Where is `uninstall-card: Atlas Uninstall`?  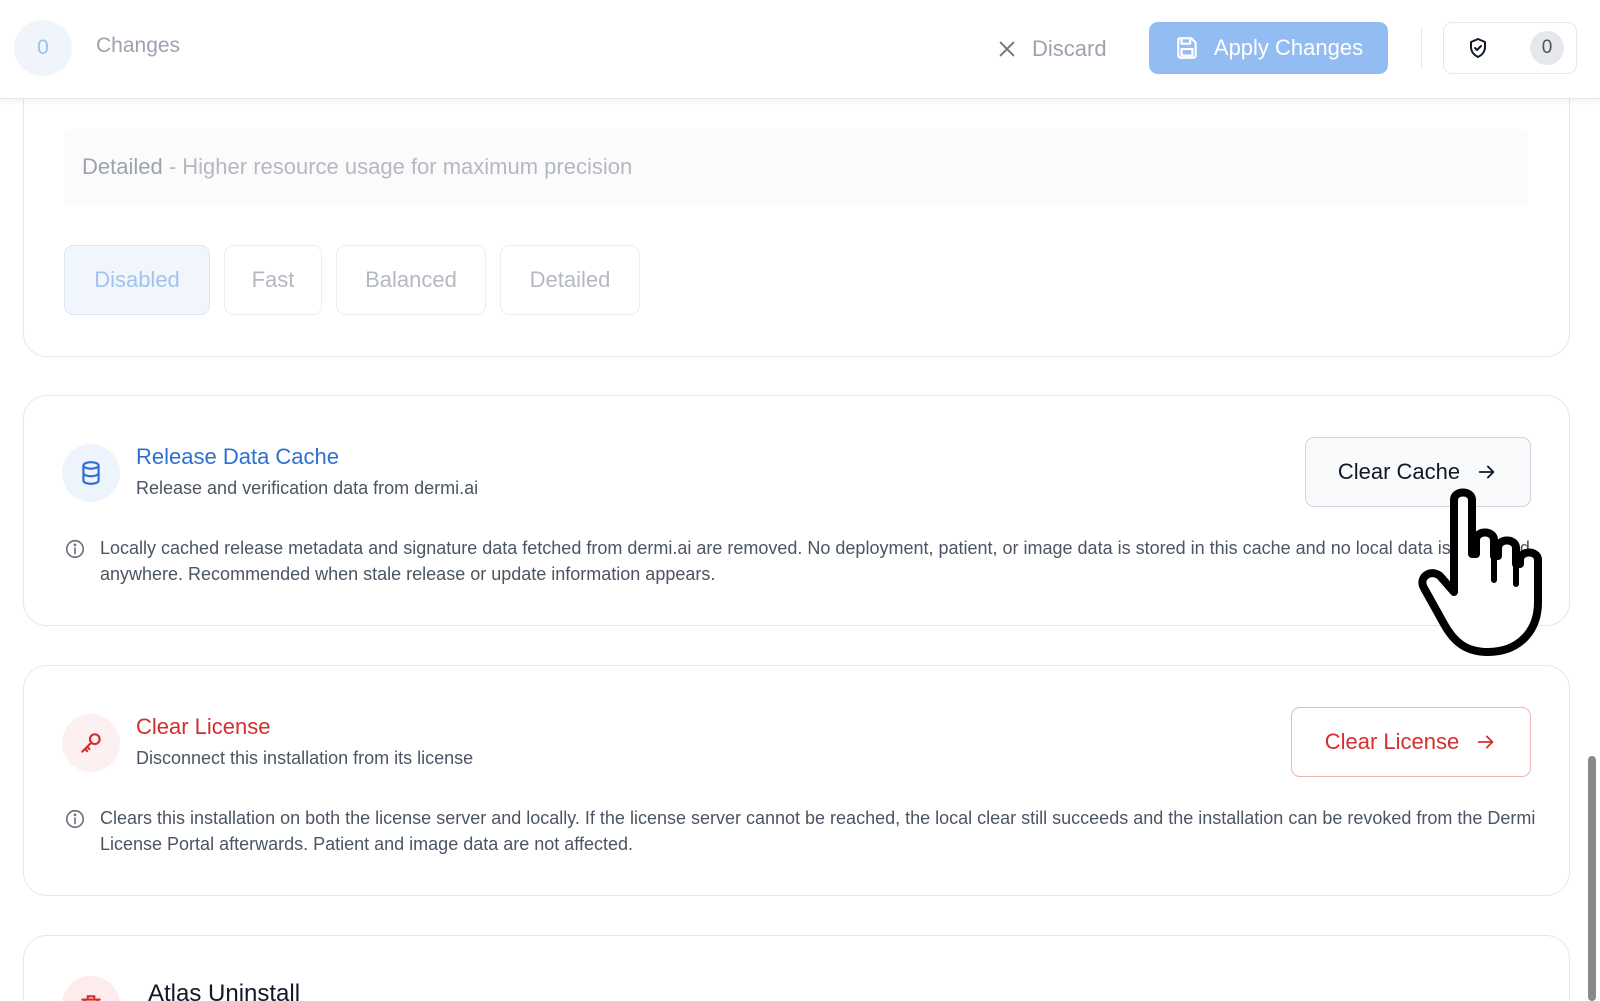 uninstall-card: Atlas Uninstall is located at coordinates (796, 968).